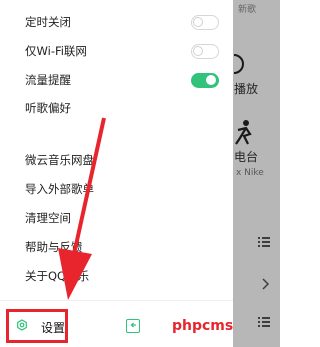  I want to click on row-label: 听歌偏好, so click(48, 108).